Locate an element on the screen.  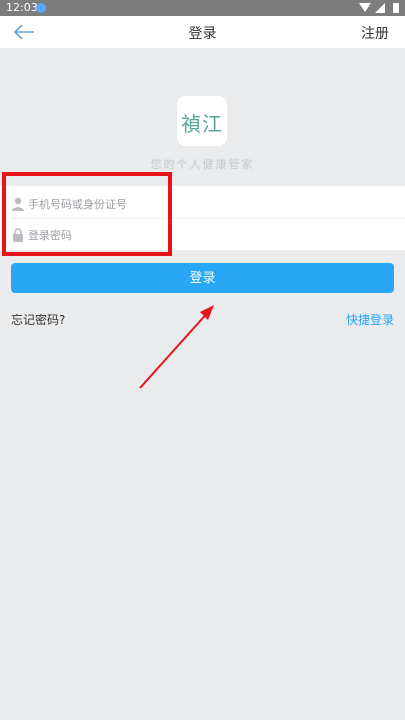
status-bar: 12:03 is located at coordinates (202, 8).